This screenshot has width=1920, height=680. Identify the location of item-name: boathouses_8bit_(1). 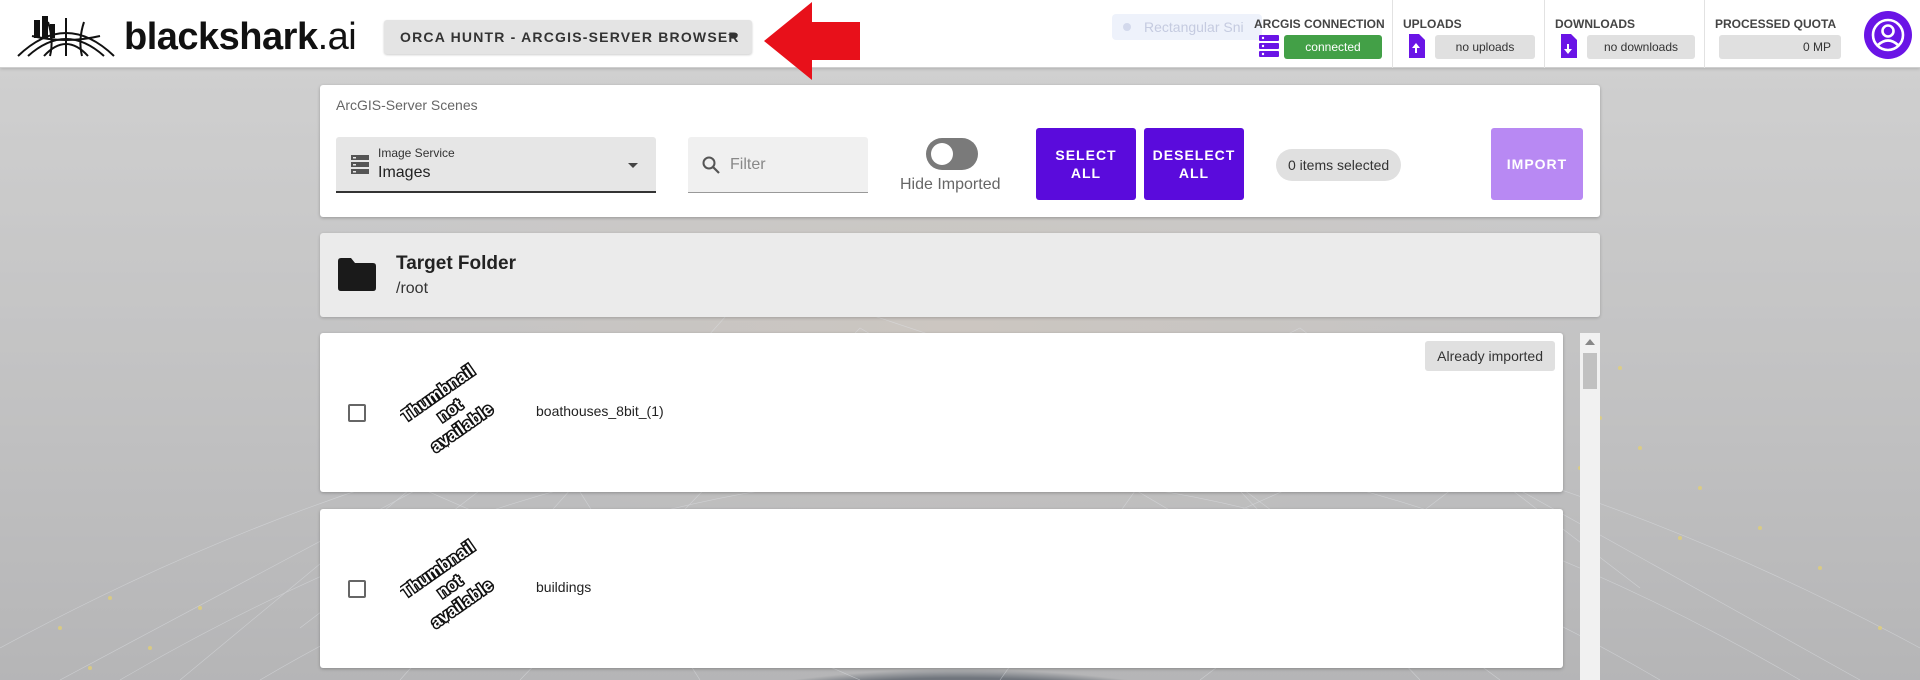
(600, 411).